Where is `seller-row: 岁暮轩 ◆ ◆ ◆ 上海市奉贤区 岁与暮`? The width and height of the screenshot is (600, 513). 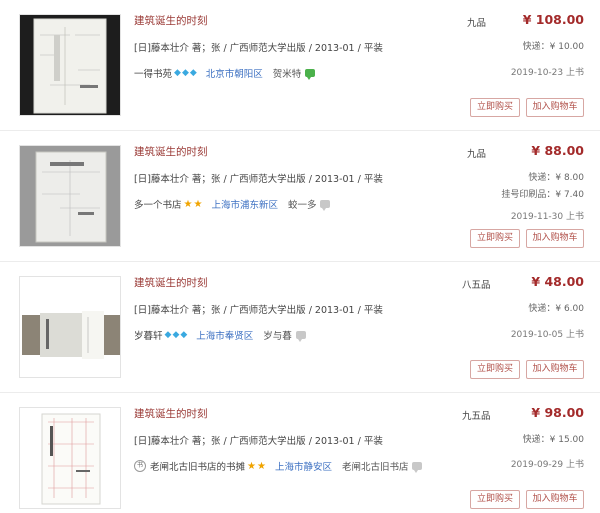 seller-row: 岁暮轩 ◆ ◆ ◆ 上海市奉贤区 岁与暮 is located at coordinates (220, 335).